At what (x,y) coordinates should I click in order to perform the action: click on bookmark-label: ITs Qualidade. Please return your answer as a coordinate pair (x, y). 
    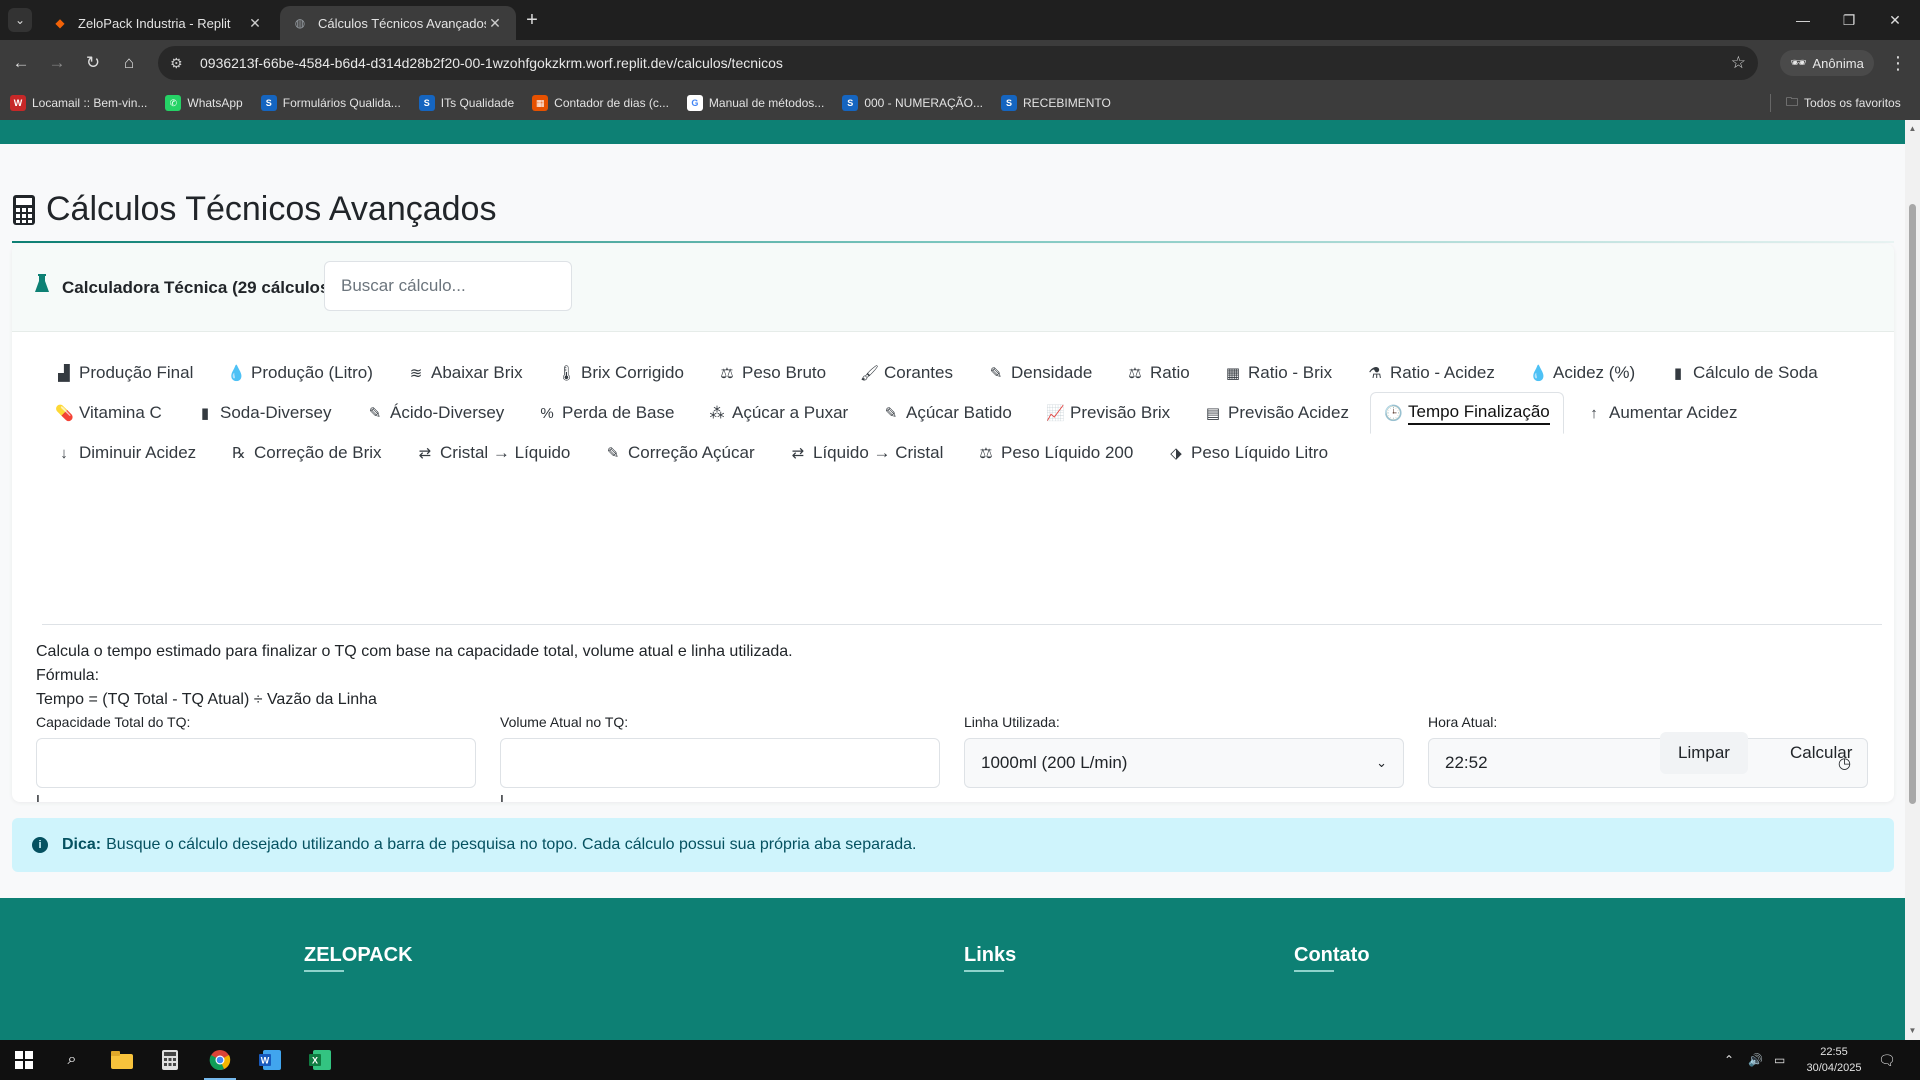
    Looking at the image, I should click on (477, 103).